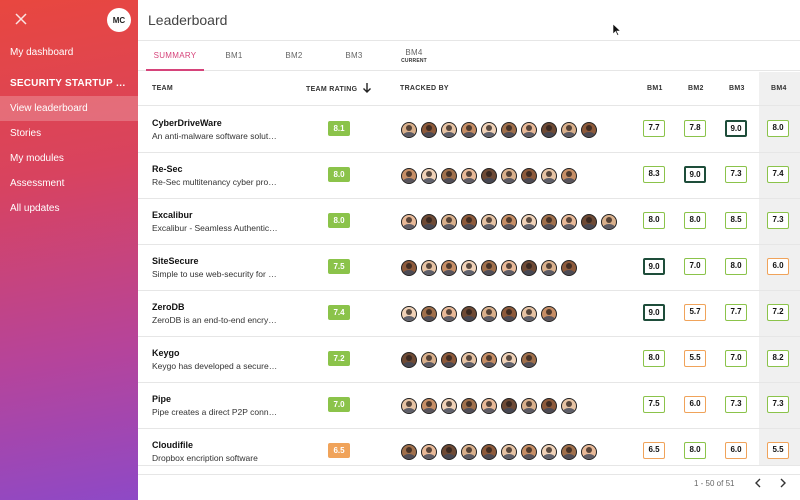 This screenshot has width=800, height=500. I want to click on sidebar-item-stories: Stories, so click(69, 133).